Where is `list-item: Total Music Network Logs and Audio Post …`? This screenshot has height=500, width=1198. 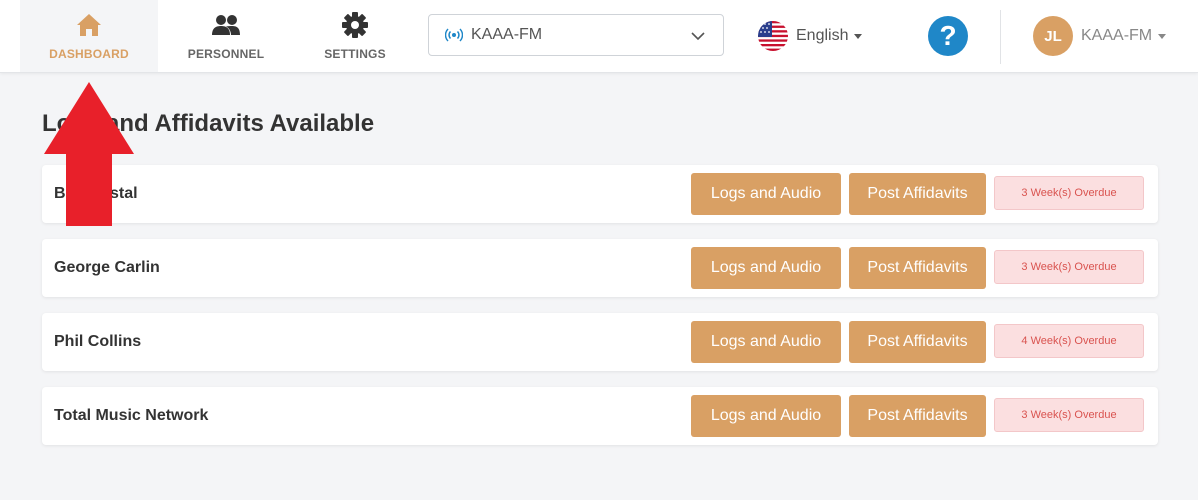
list-item: Total Music Network Logs and Audio Post … is located at coordinates (600, 416).